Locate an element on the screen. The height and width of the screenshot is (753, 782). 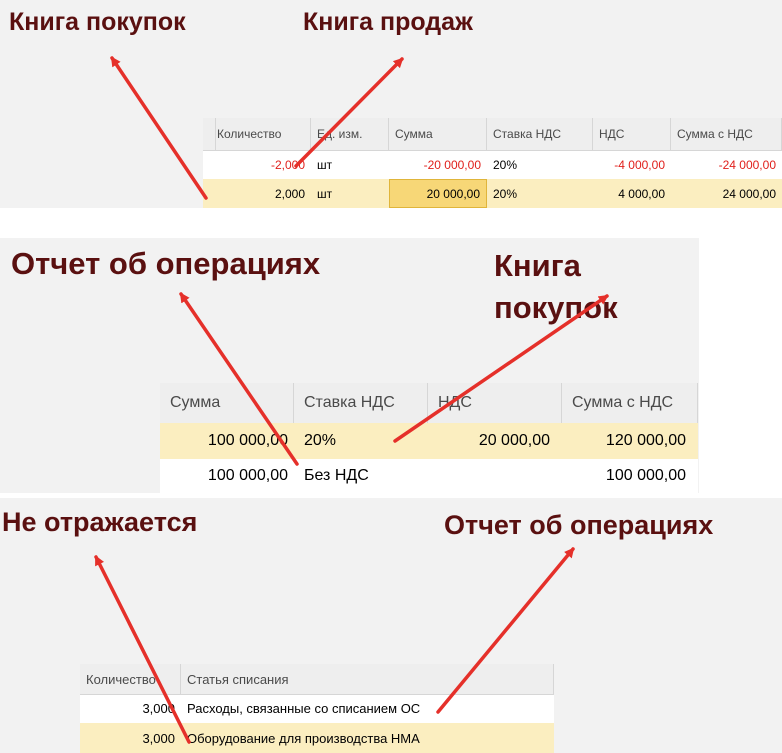
label-kniga-prodazh: Книга продаж is located at coordinates (388, 22).